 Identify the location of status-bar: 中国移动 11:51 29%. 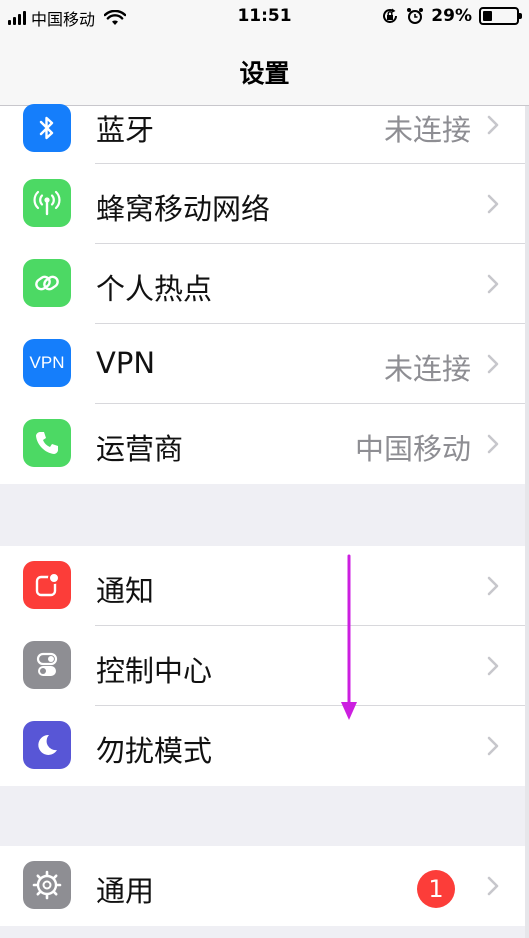
(264, 17).